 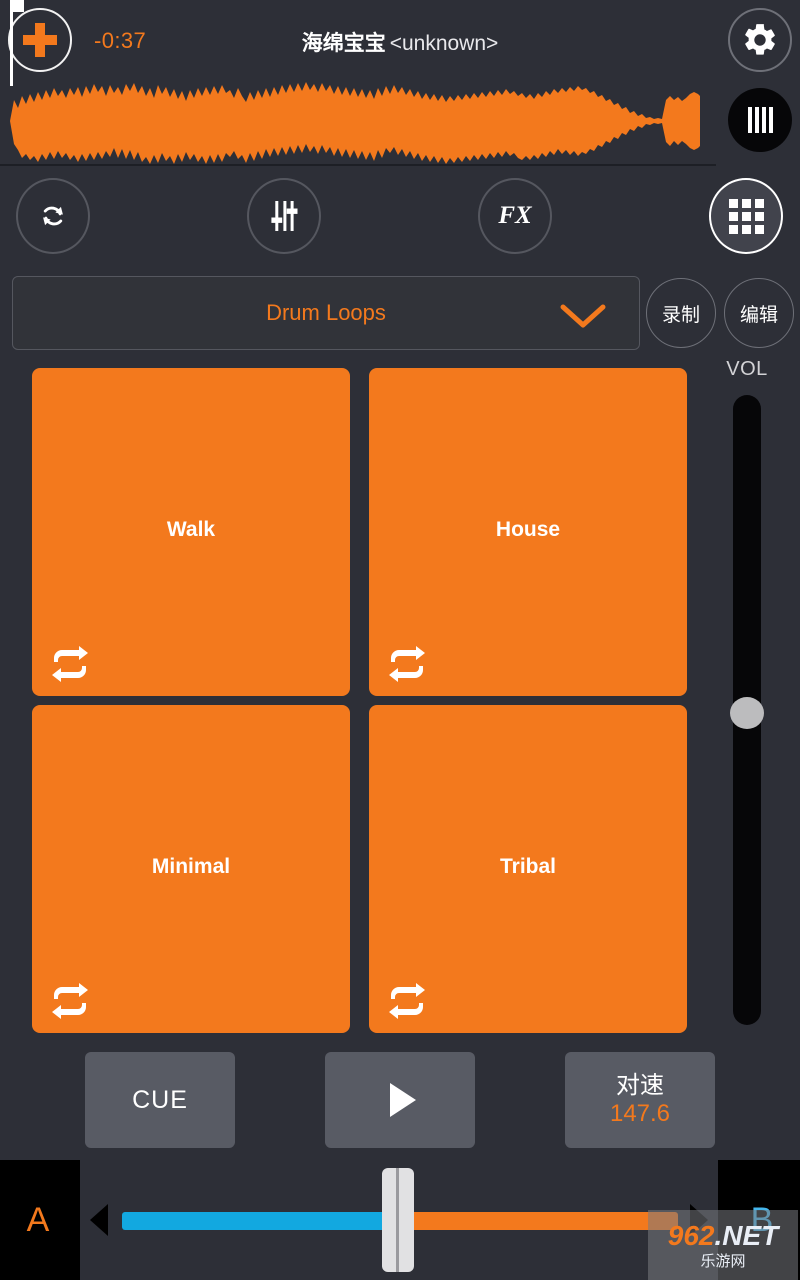 What do you see at coordinates (191, 866) in the screenshot?
I see `sample-pad-label: Minimal` at bounding box center [191, 866].